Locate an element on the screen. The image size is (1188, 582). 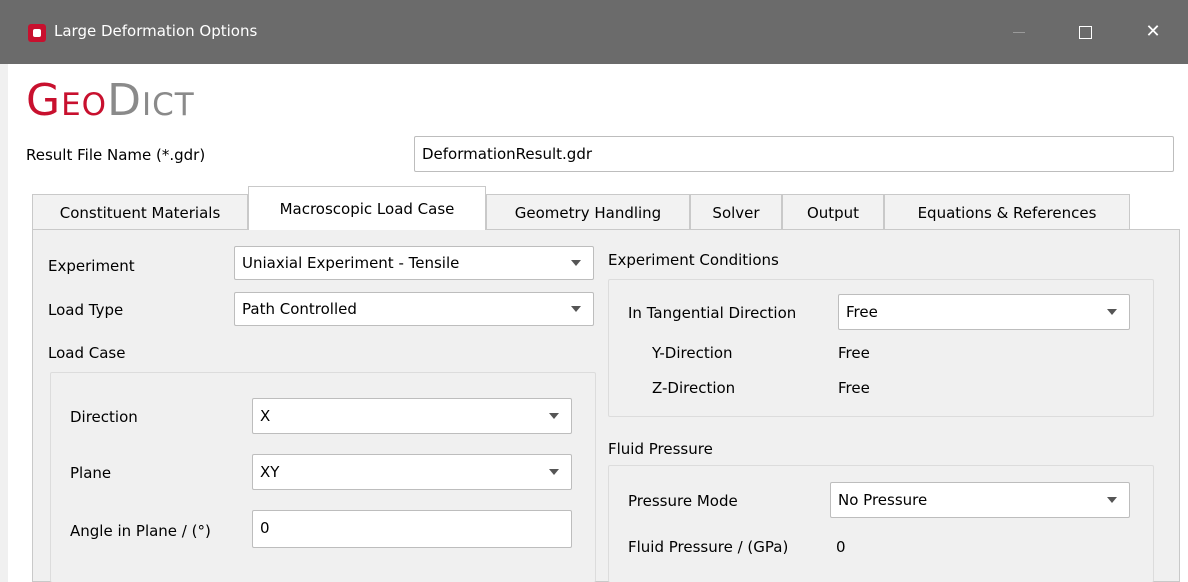
minimize-icon is located at coordinates (1019, 32).